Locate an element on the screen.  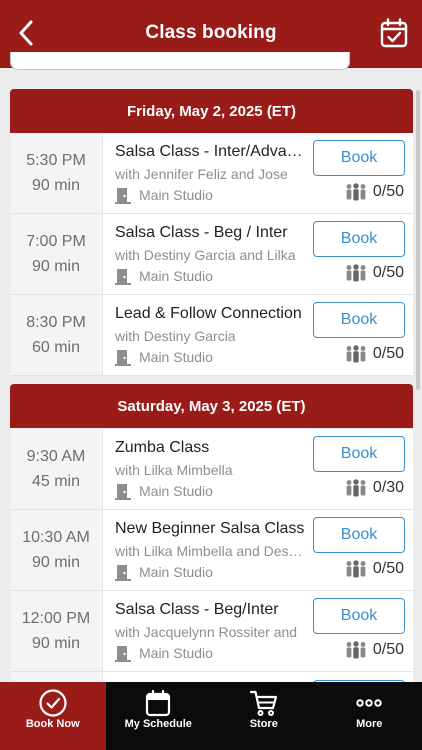
class-instructor: with Lilka Mimbella is located at coordinates (174, 470).